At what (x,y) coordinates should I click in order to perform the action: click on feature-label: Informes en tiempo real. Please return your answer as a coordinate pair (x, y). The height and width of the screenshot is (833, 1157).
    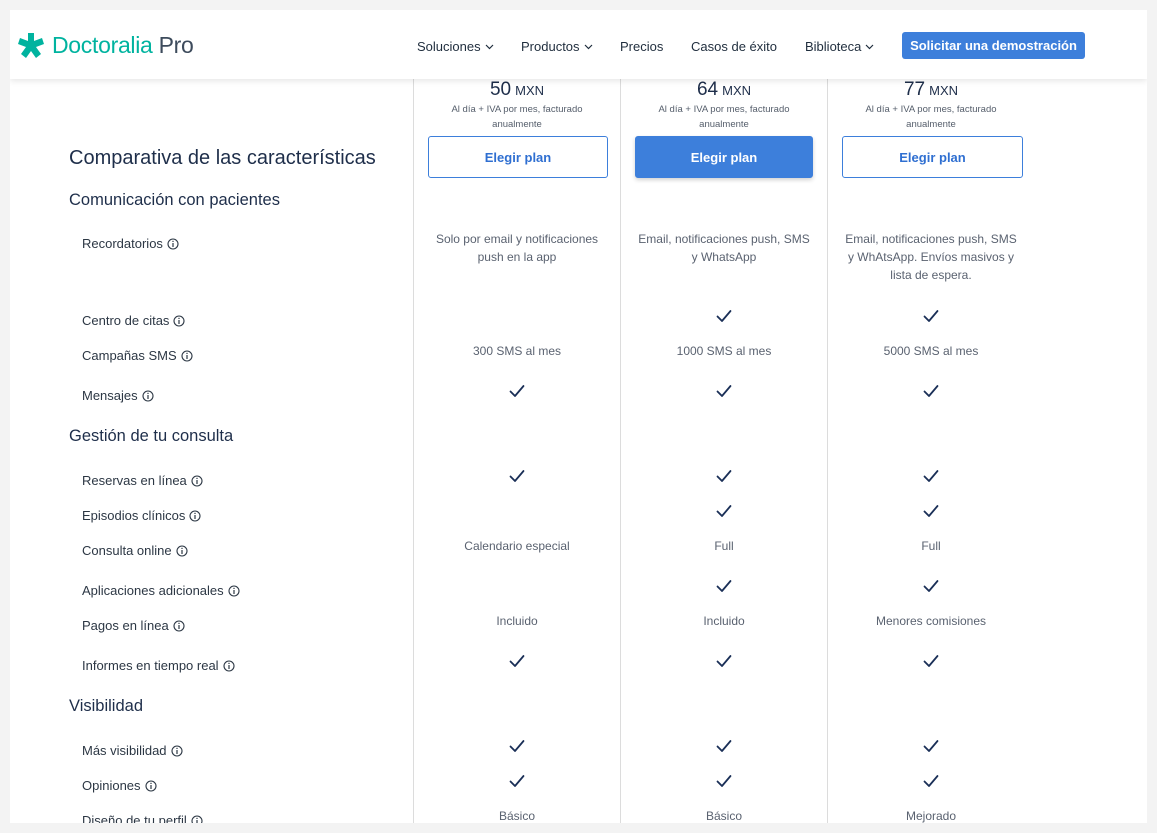
    Looking at the image, I should click on (158, 665).